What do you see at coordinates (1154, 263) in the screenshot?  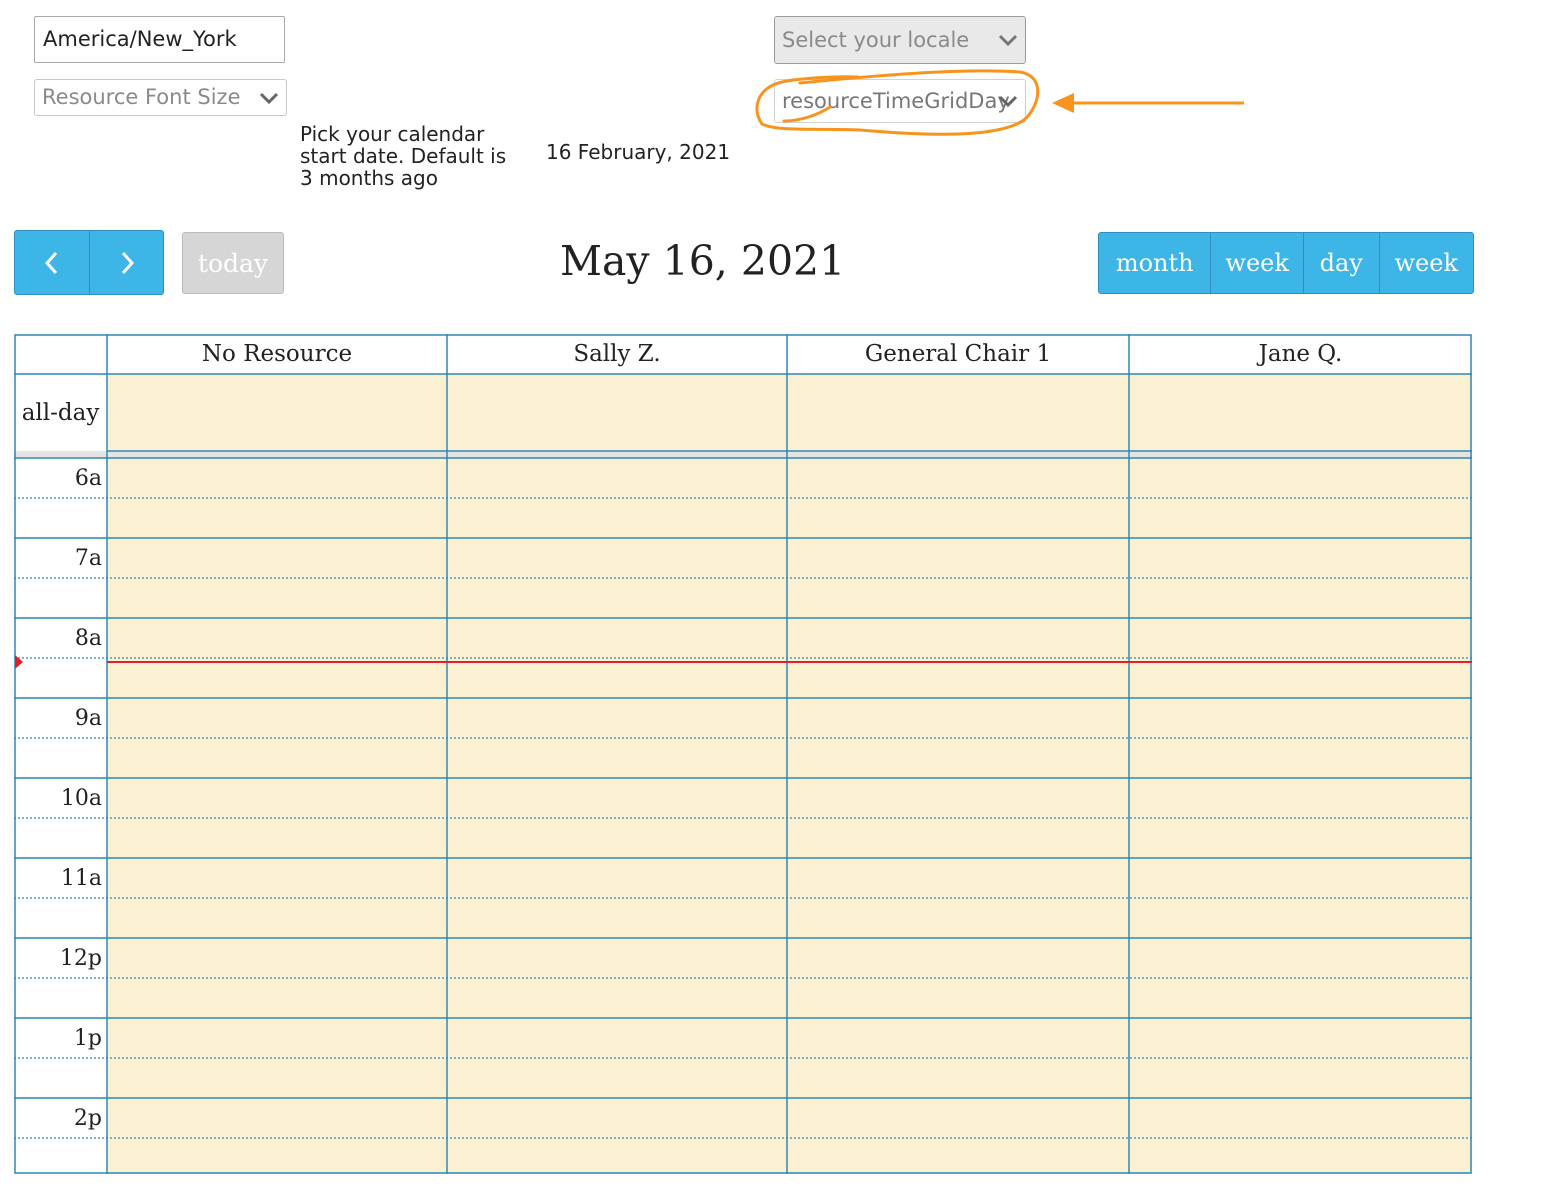 I see `view-month-button: month` at bounding box center [1154, 263].